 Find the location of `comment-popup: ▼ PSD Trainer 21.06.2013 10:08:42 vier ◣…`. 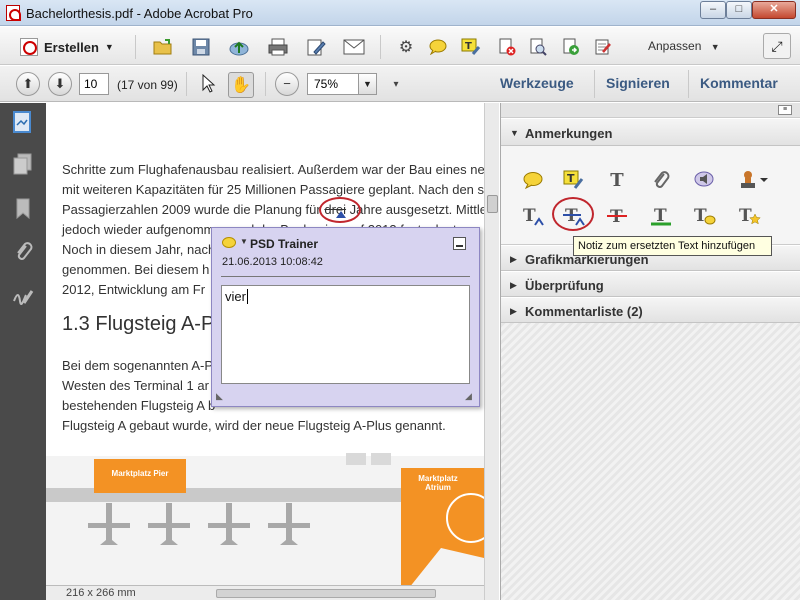

comment-popup: ▼ PSD Trainer 21.06.2013 10:08:42 vier ◣… is located at coordinates (345, 317).